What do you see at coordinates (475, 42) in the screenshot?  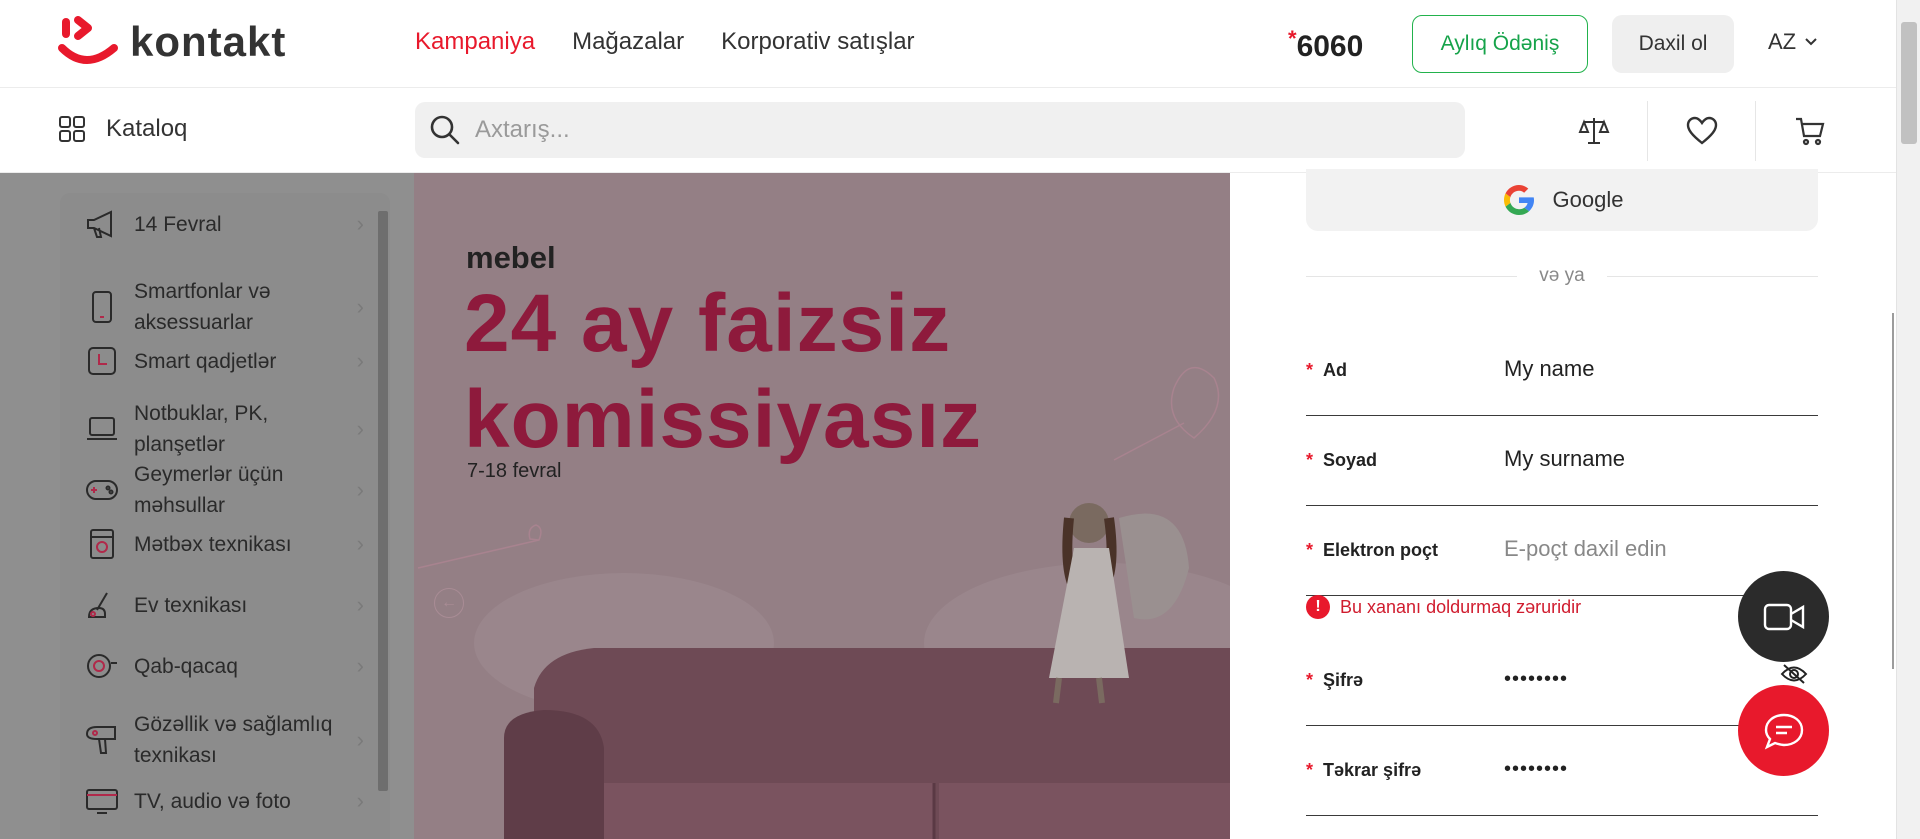 I see `nav-campaign: Kampaniya` at bounding box center [475, 42].